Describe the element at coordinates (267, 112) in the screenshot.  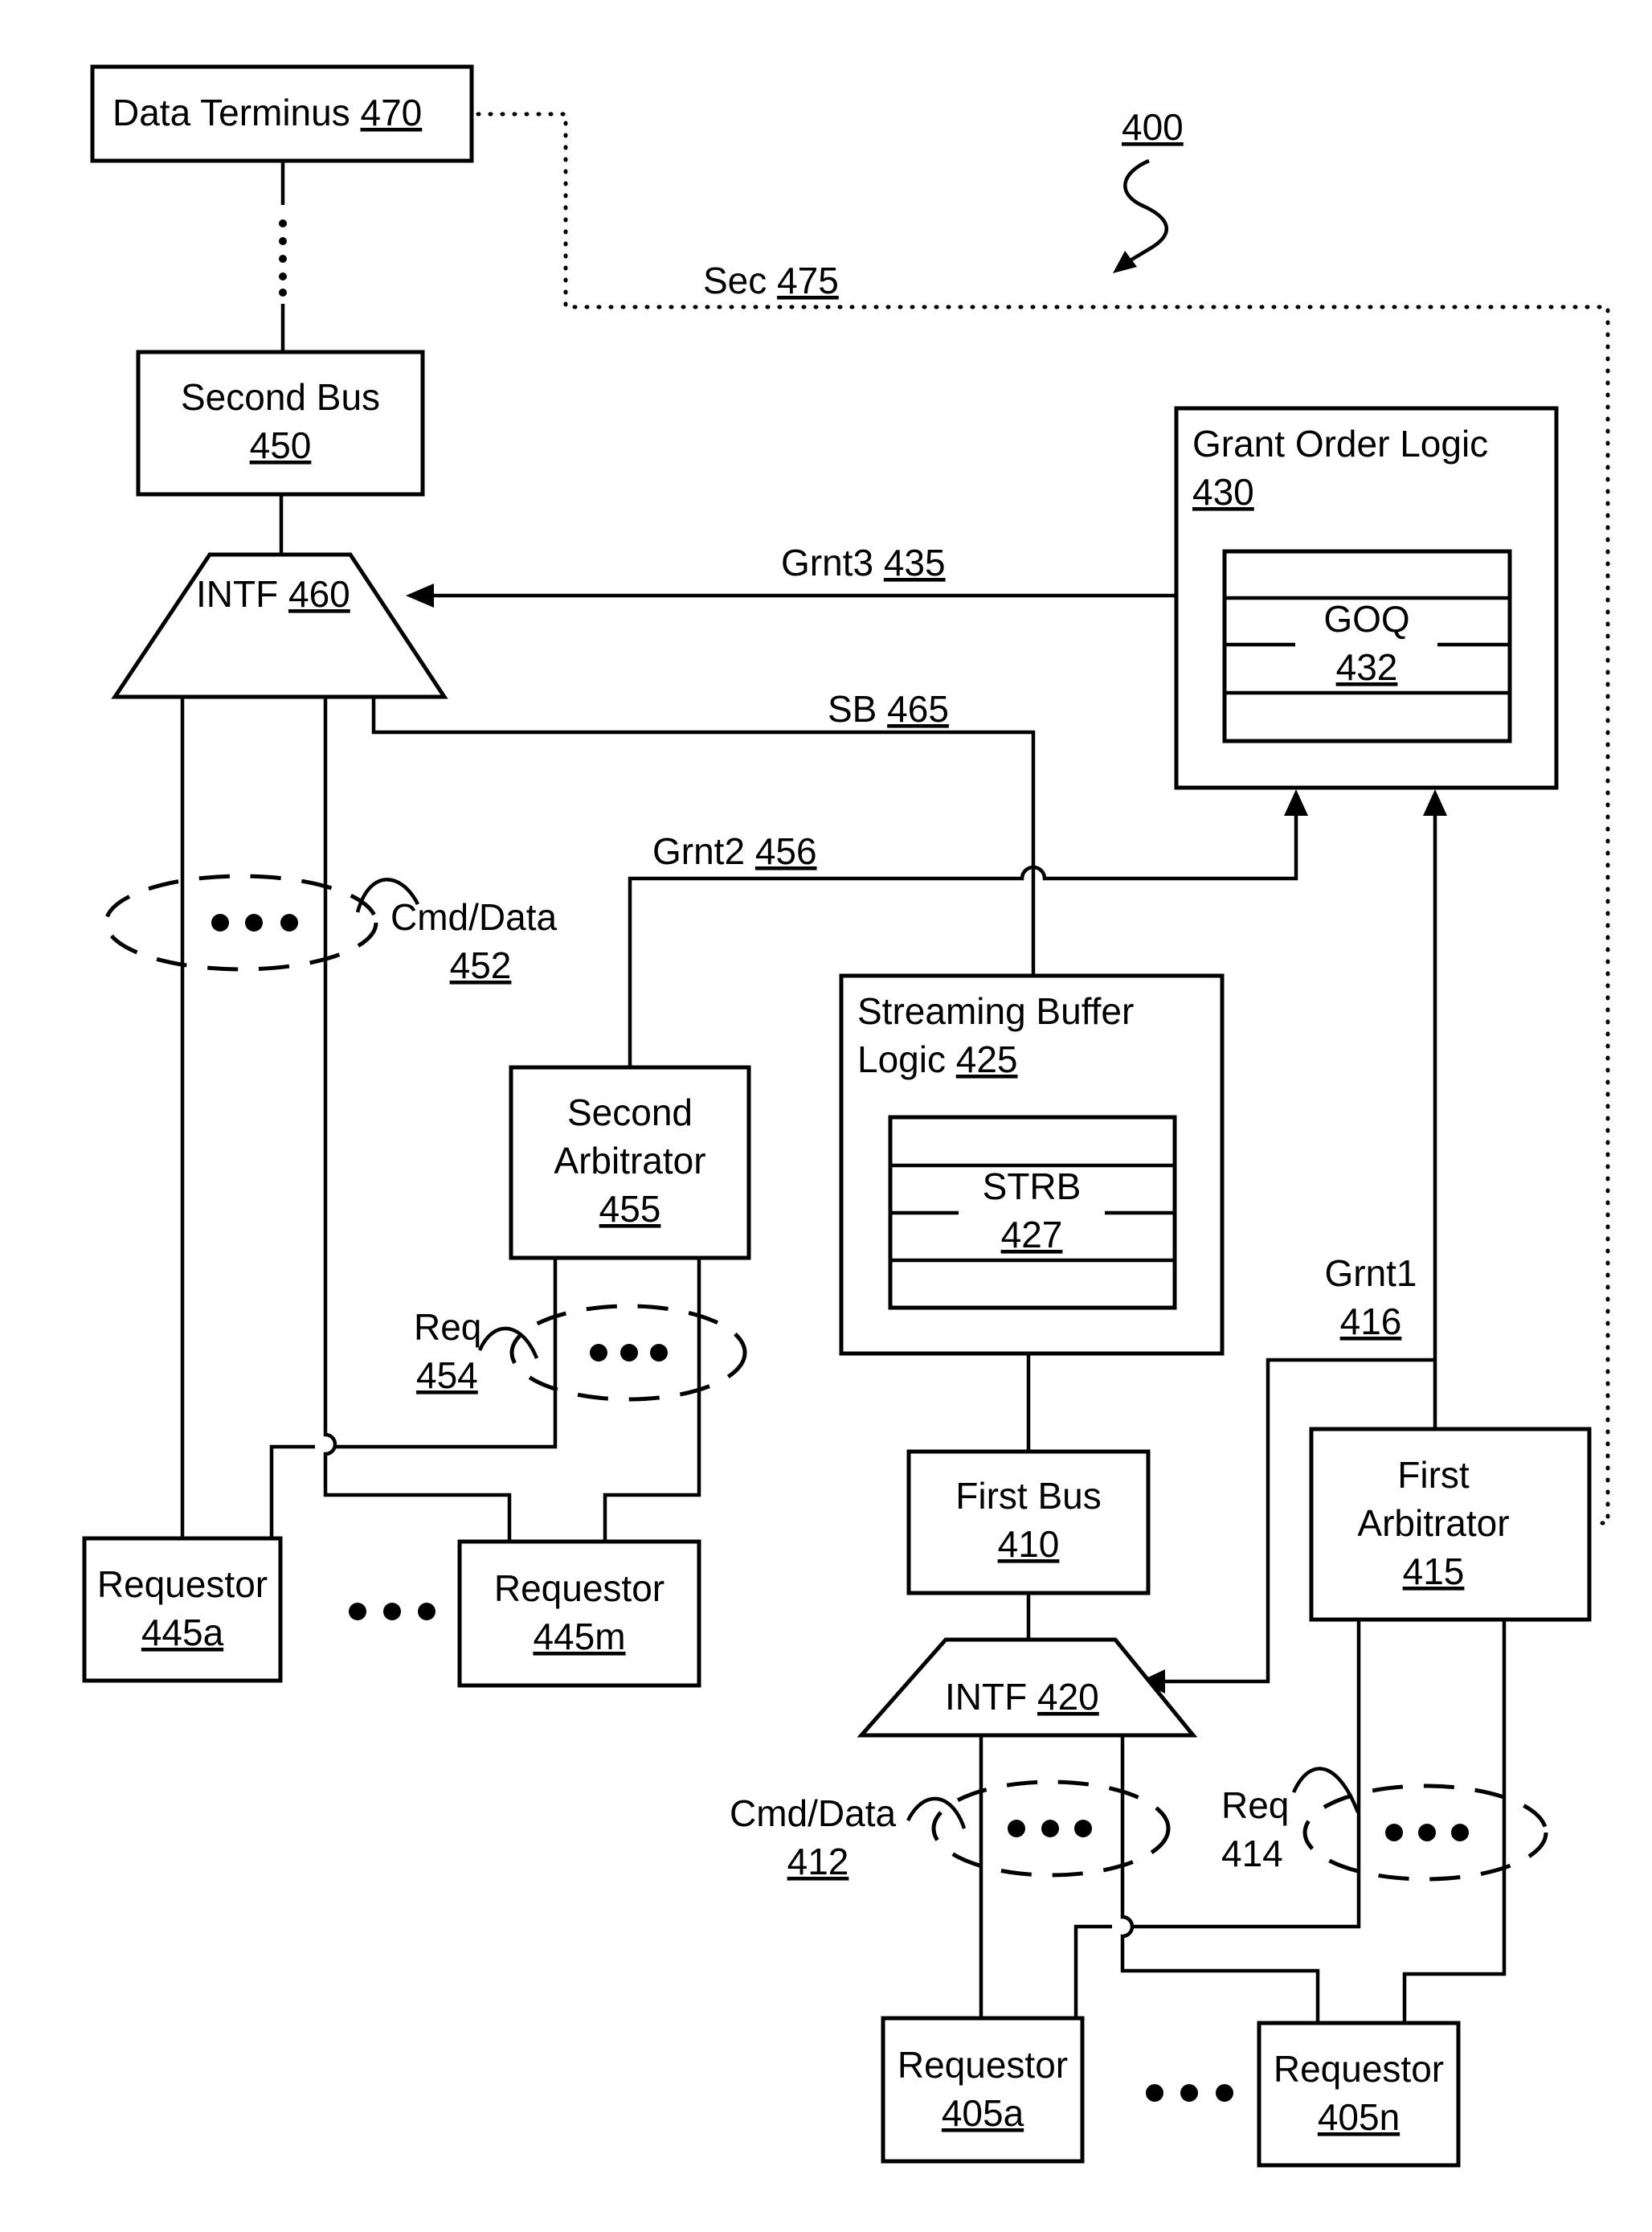
I see `data-terminus-label: Data Terminus 470` at that location.